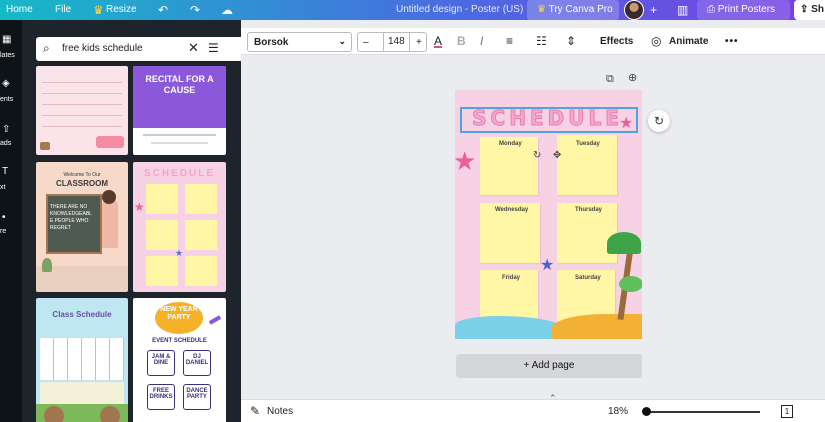 The height and width of the screenshot is (422, 825). What do you see at coordinates (541, 41) in the screenshot?
I see `list-icon: ☷` at bounding box center [541, 41].